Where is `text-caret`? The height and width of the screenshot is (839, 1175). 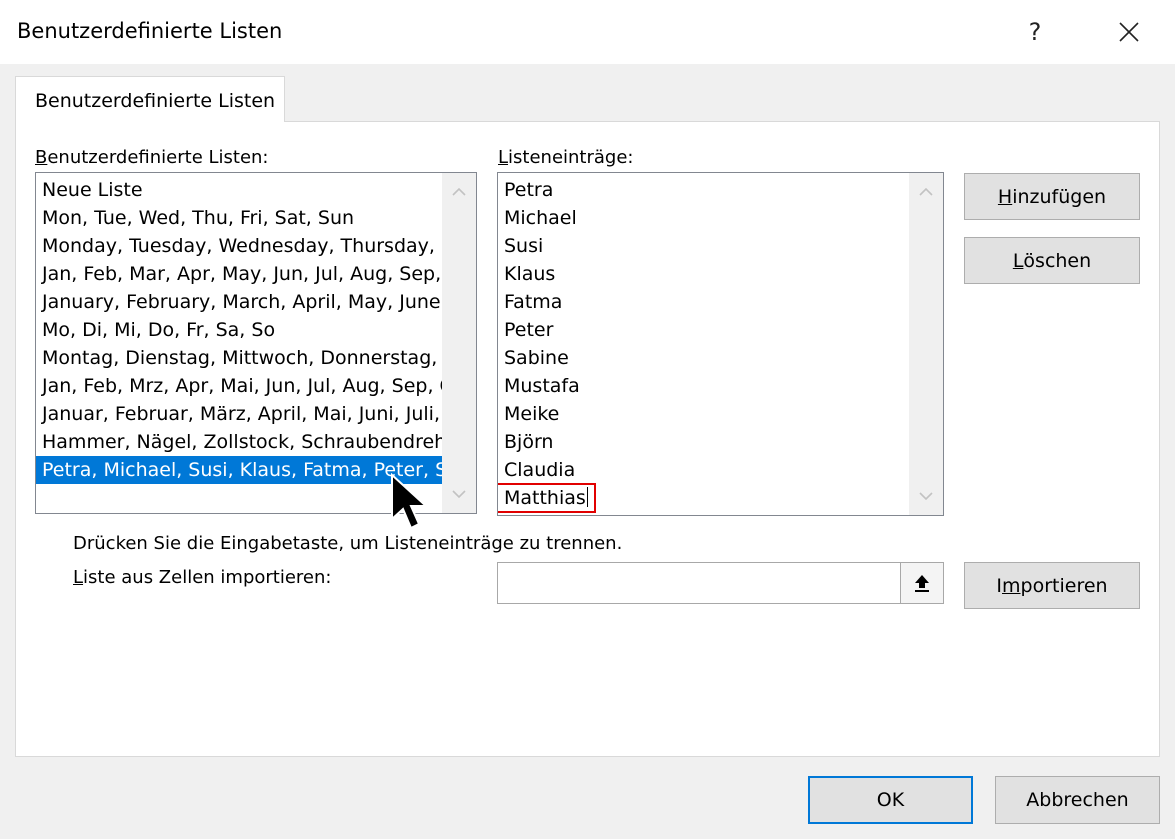 text-caret is located at coordinates (587, 497).